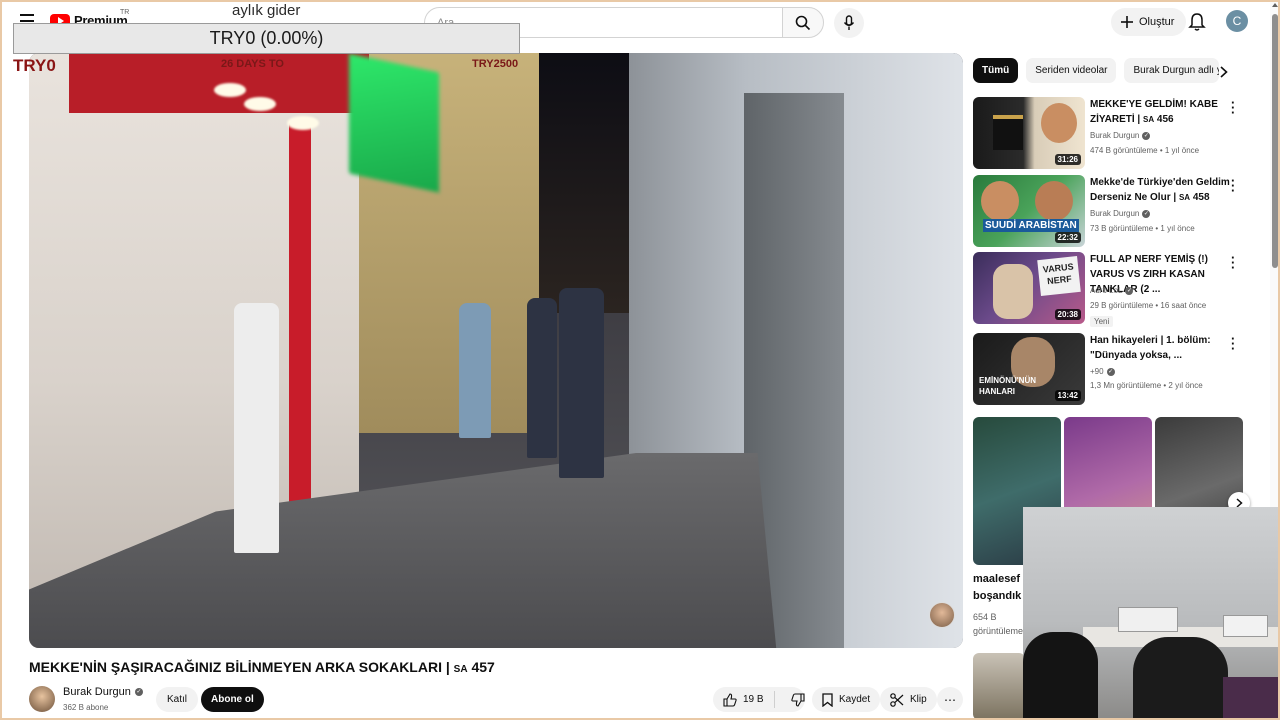  What do you see at coordinates (997, 579) in the screenshot?
I see `short-caption: maalesef` at bounding box center [997, 579].